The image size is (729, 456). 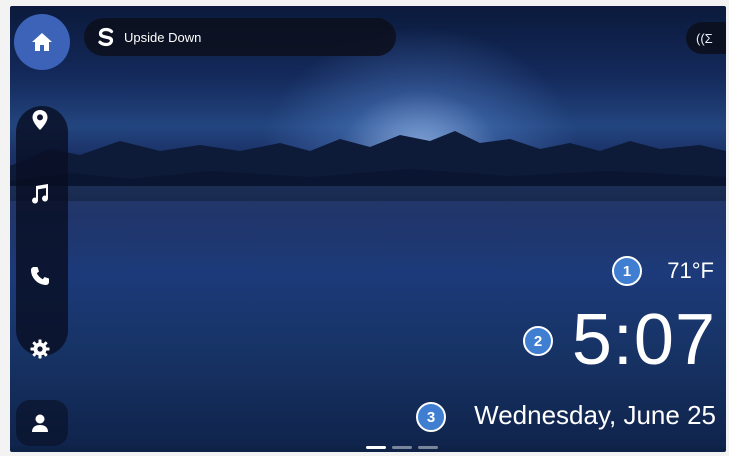 I want to click on sidebar-item-phone, so click(x=40, y=276).